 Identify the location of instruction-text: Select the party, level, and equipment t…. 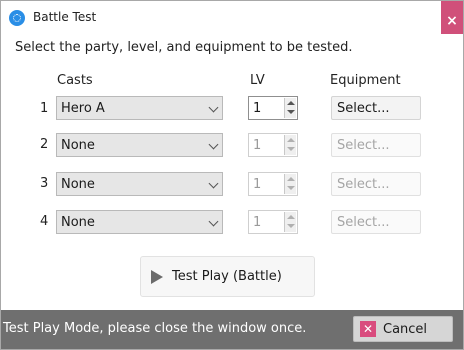
(184, 47).